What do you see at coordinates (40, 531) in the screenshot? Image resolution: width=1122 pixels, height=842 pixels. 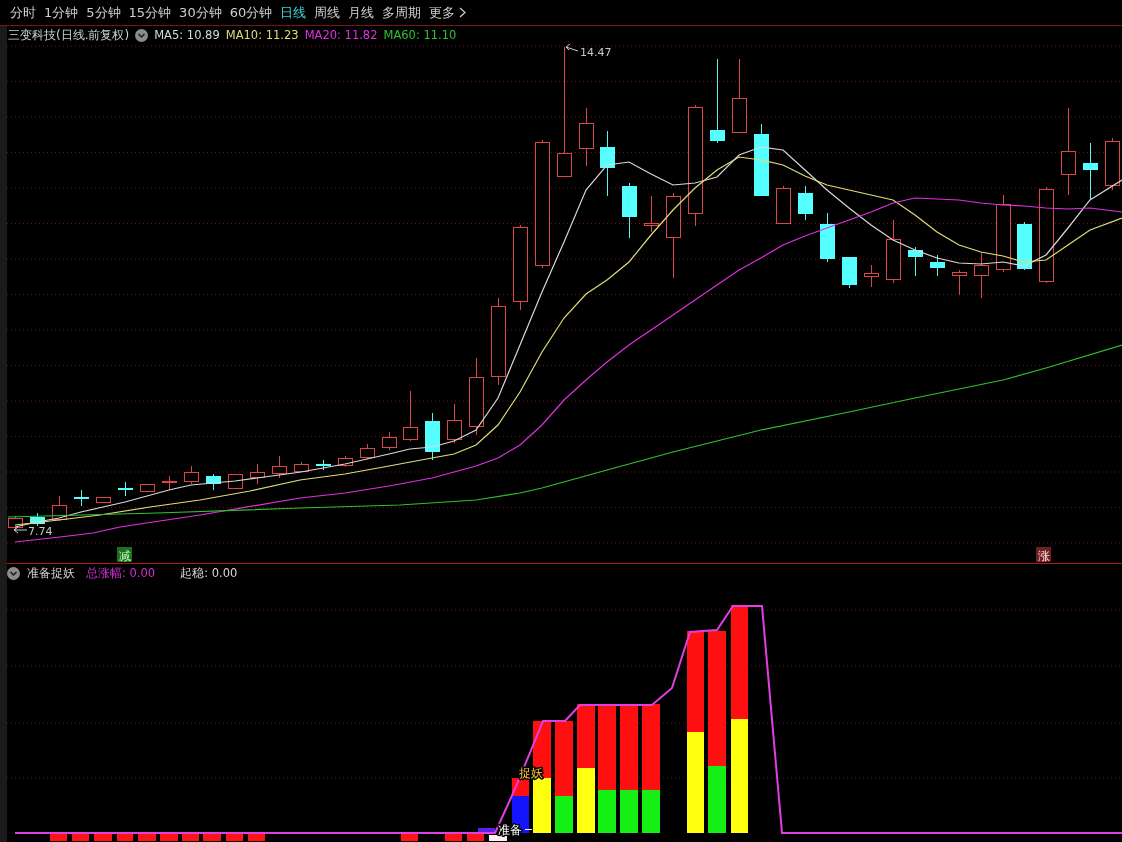 I see `low-price-label: 7.74` at bounding box center [40, 531].